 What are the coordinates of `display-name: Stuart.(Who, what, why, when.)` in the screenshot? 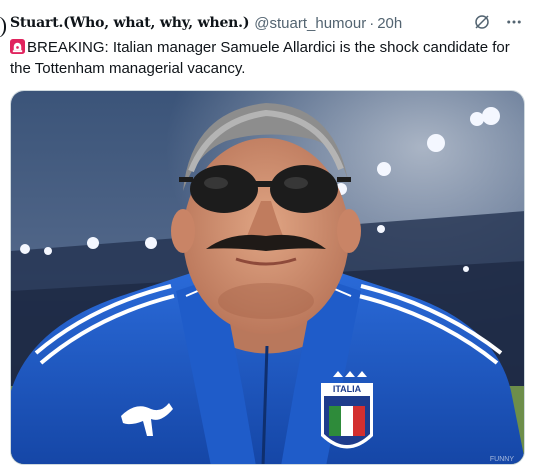 It's located at (129, 23).